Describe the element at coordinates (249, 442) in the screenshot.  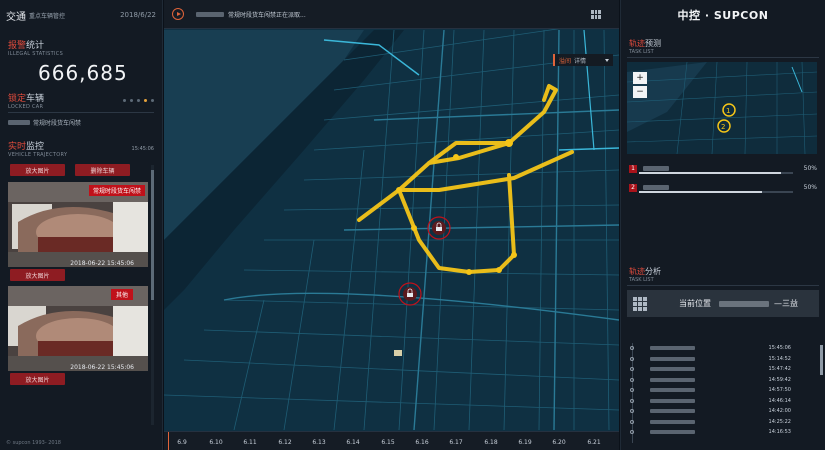
I see `timeline-tick: 6.11` at that location.